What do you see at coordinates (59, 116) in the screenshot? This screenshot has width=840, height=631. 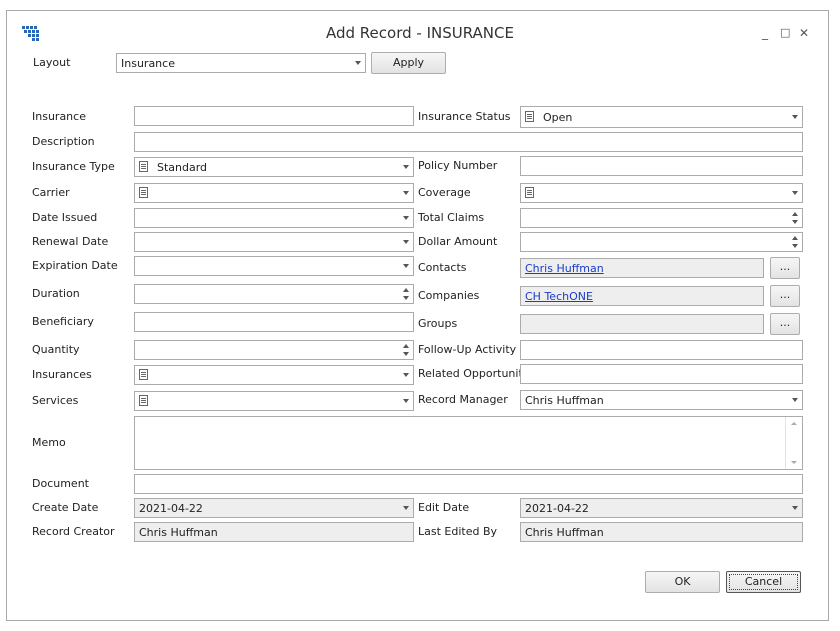 I see `insurance-label: Insurance` at bounding box center [59, 116].